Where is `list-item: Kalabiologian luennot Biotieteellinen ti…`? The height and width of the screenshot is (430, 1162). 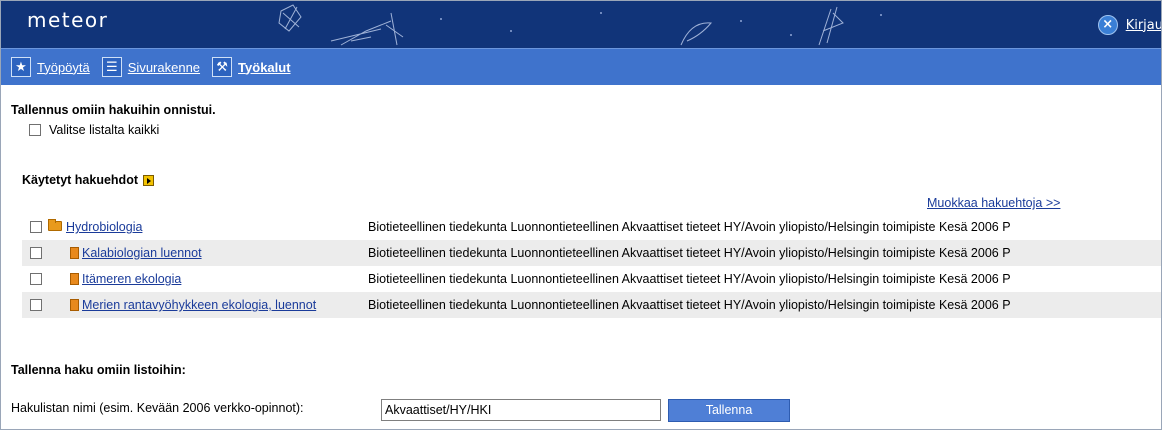 list-item: Kalabiologian luennot Biotieteellinen ti… is located at coordinates (591, 253).